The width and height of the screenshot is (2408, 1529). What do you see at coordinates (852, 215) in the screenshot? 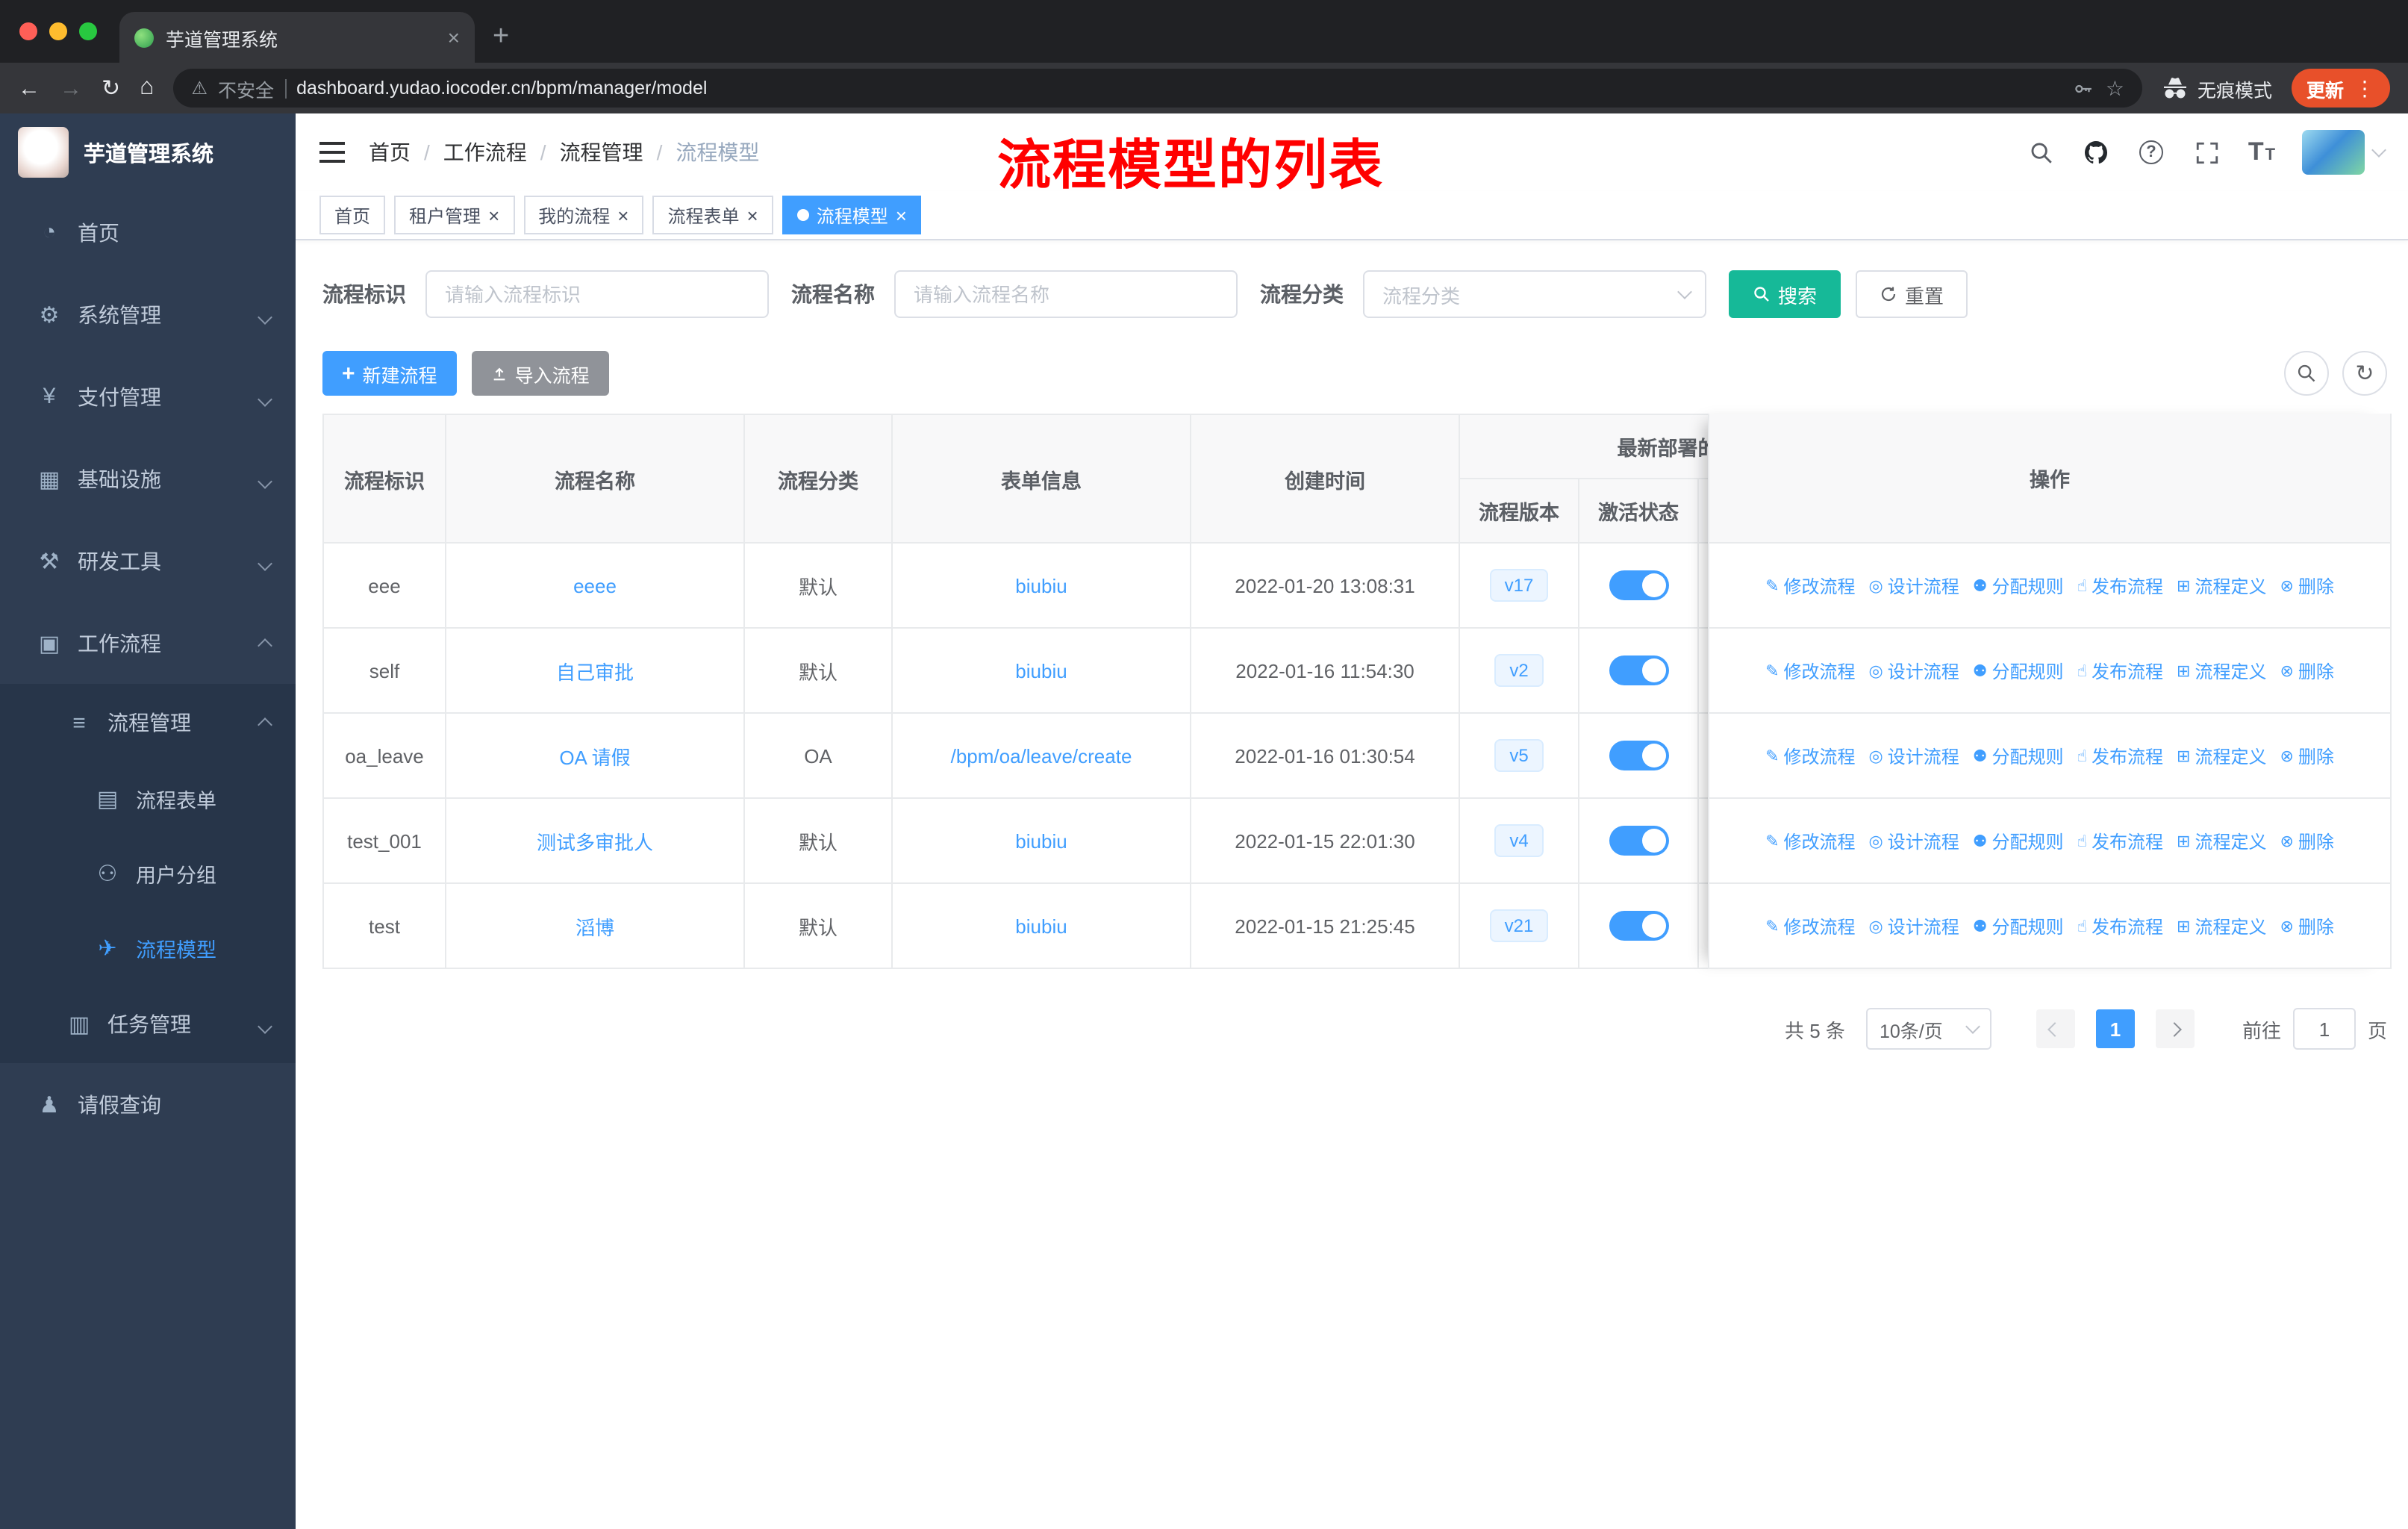
I see `tag-process-model: 流程模型` at bounding box center [852, 215].